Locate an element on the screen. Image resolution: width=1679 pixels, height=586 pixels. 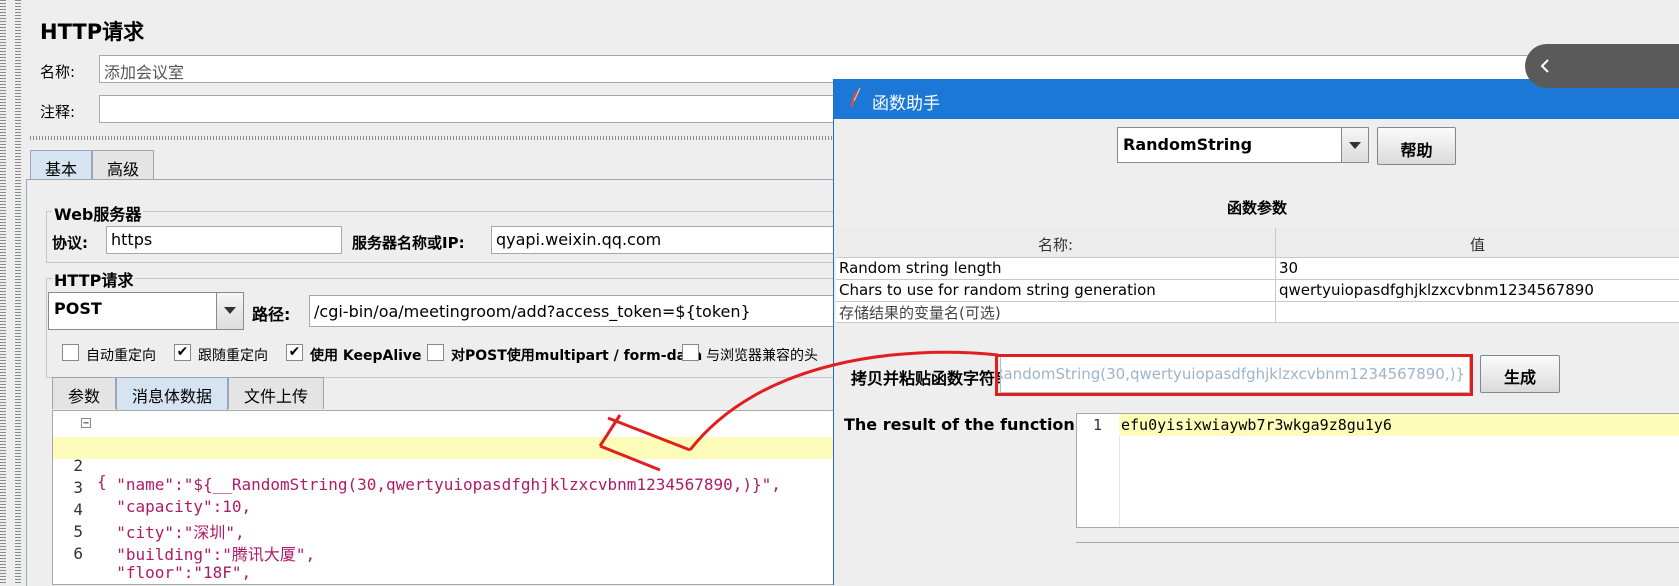
collapse-handle is located at coordinates (1602, 66).